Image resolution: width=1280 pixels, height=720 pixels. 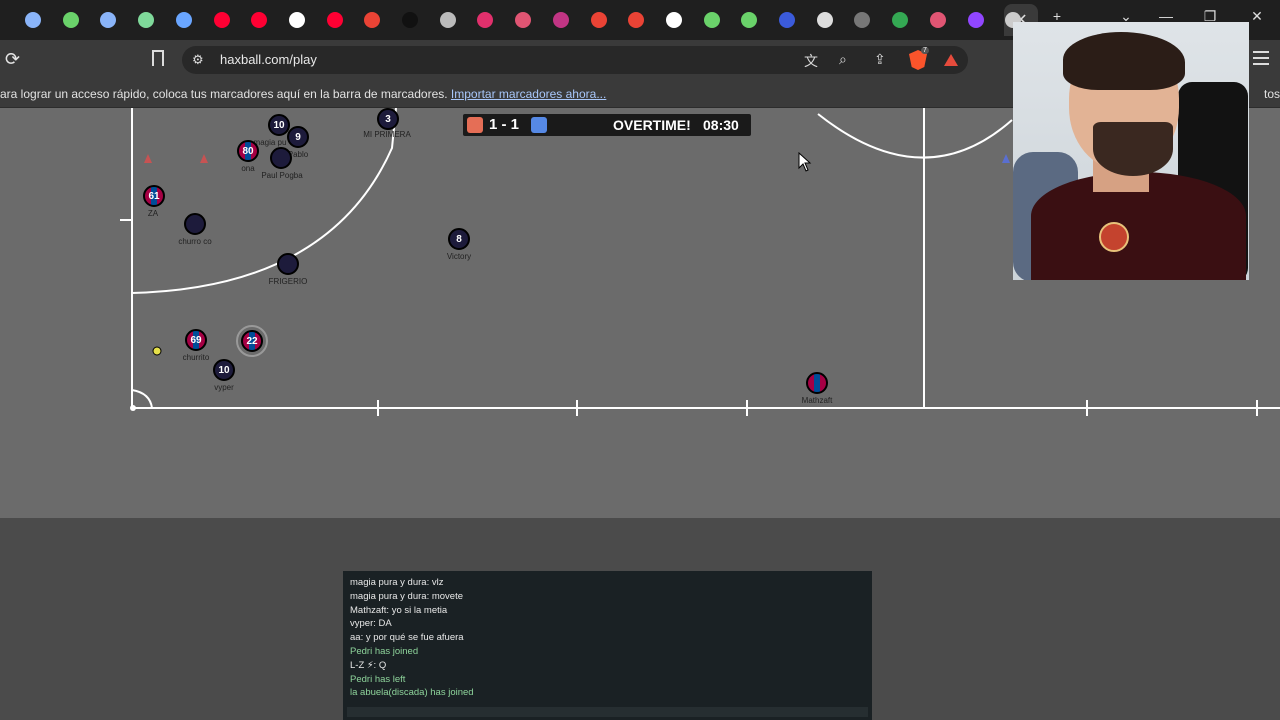 I want to click on player-number: 3, so click(x=388, y=119).